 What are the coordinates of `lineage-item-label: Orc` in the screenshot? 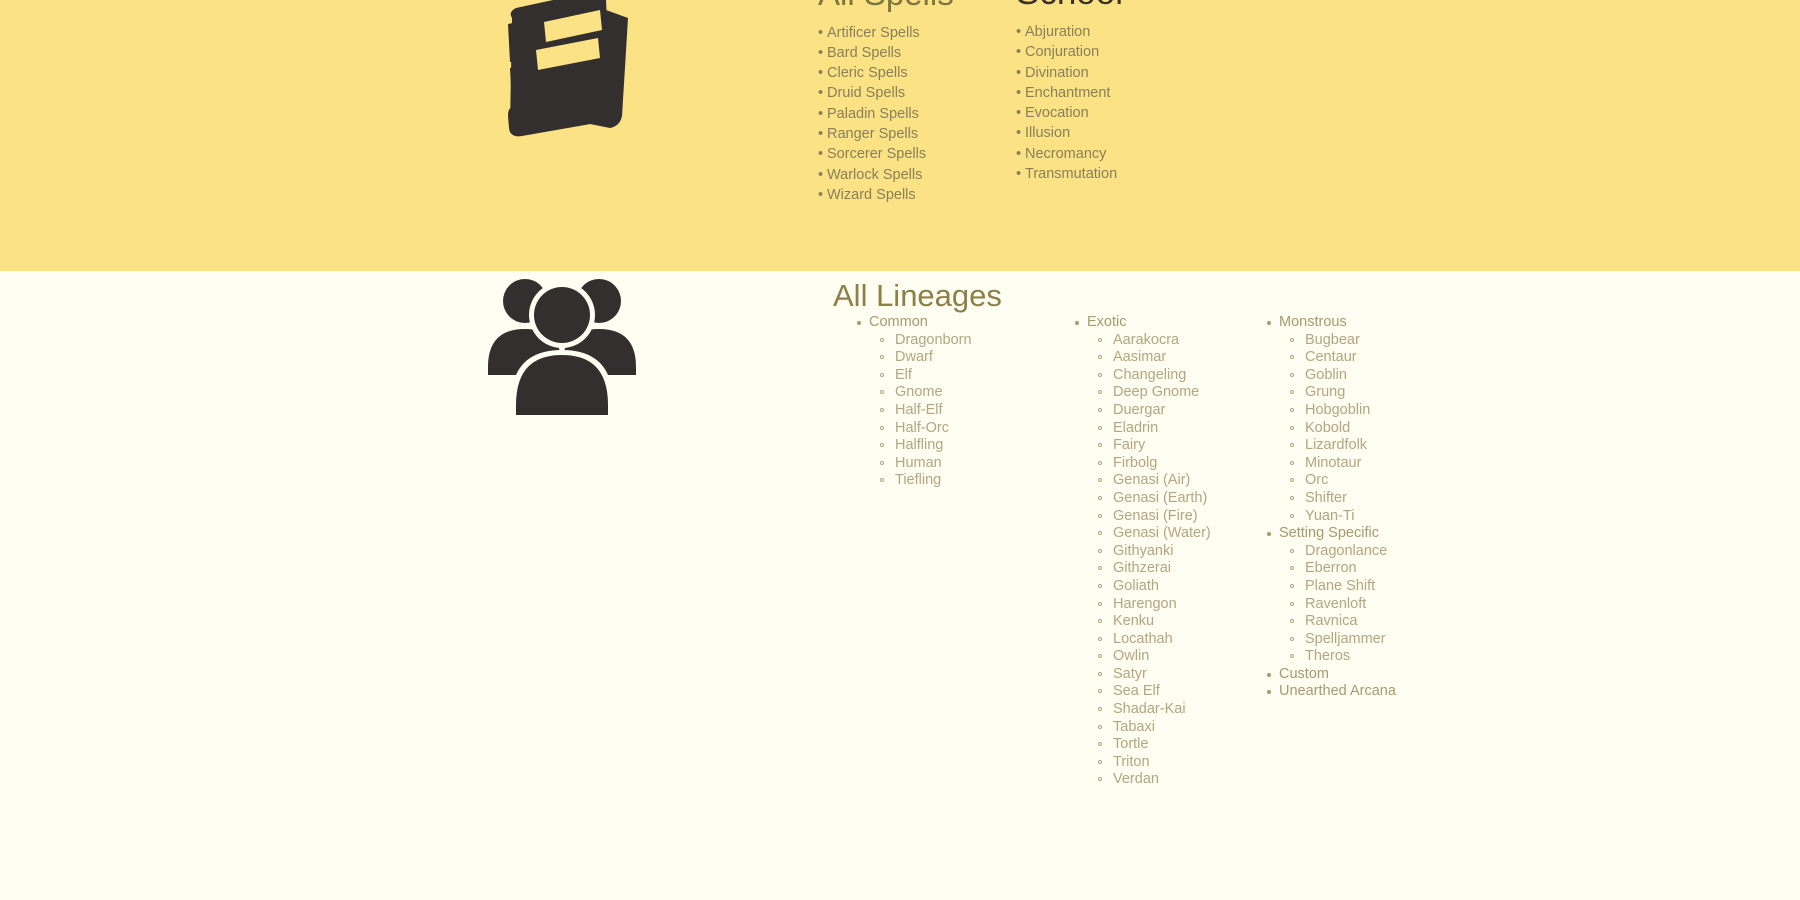 It's located at (1317, 480).